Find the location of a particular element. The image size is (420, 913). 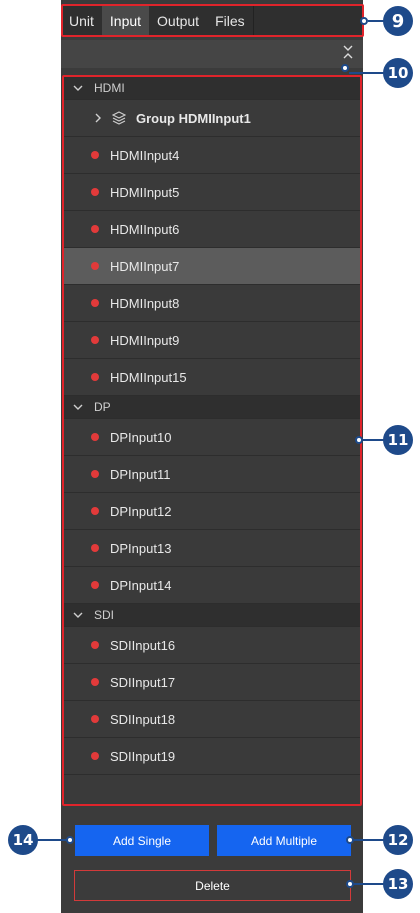

callout-badge: 10 is located at coordinates (398, 73).